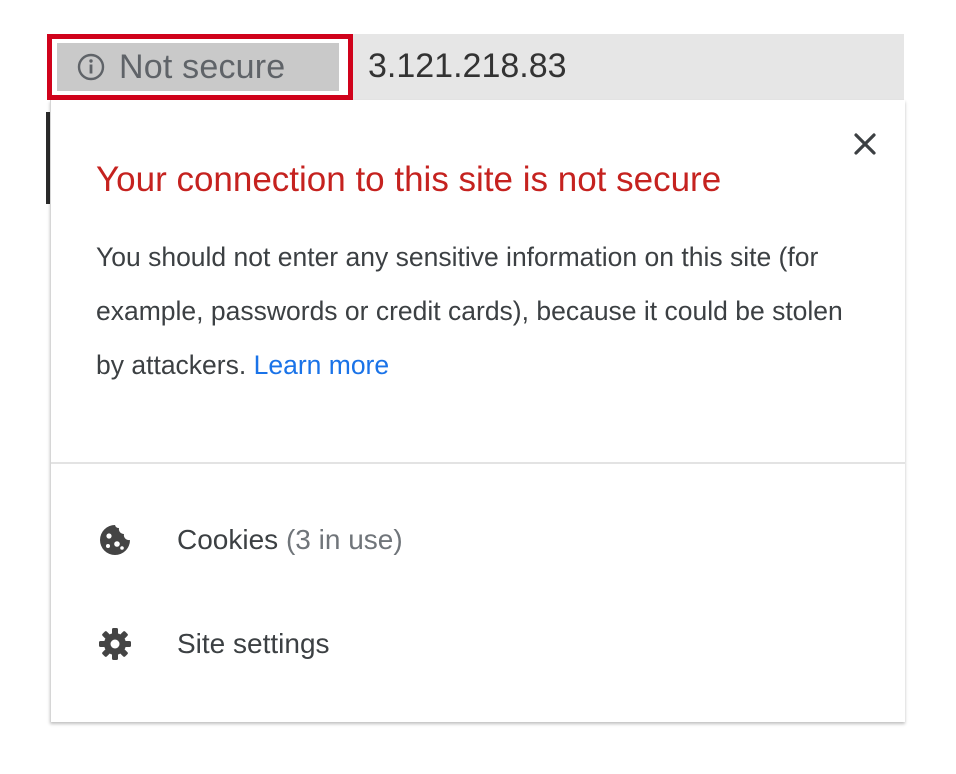  I want to click on site-settings-item: Site settings, so click(478, 644).